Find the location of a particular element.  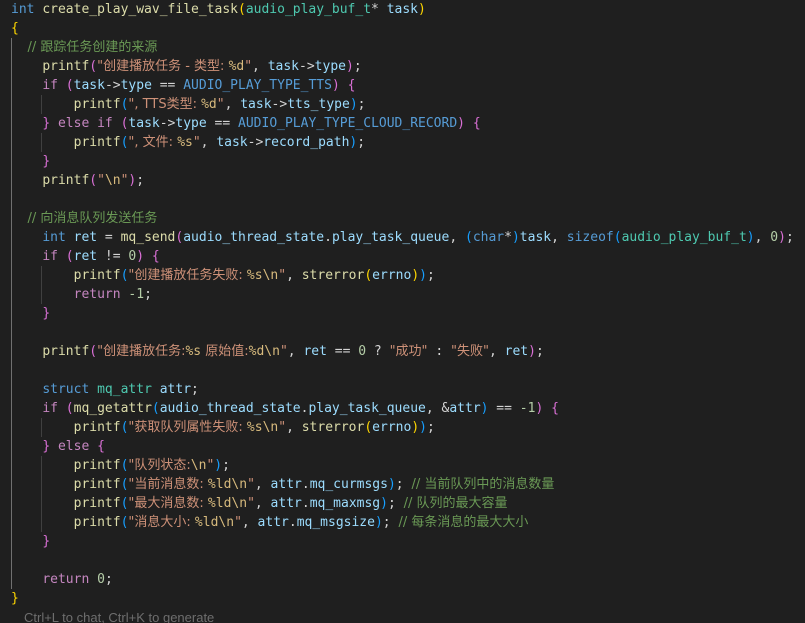

code-line: { is located at coordinates (15, 28).